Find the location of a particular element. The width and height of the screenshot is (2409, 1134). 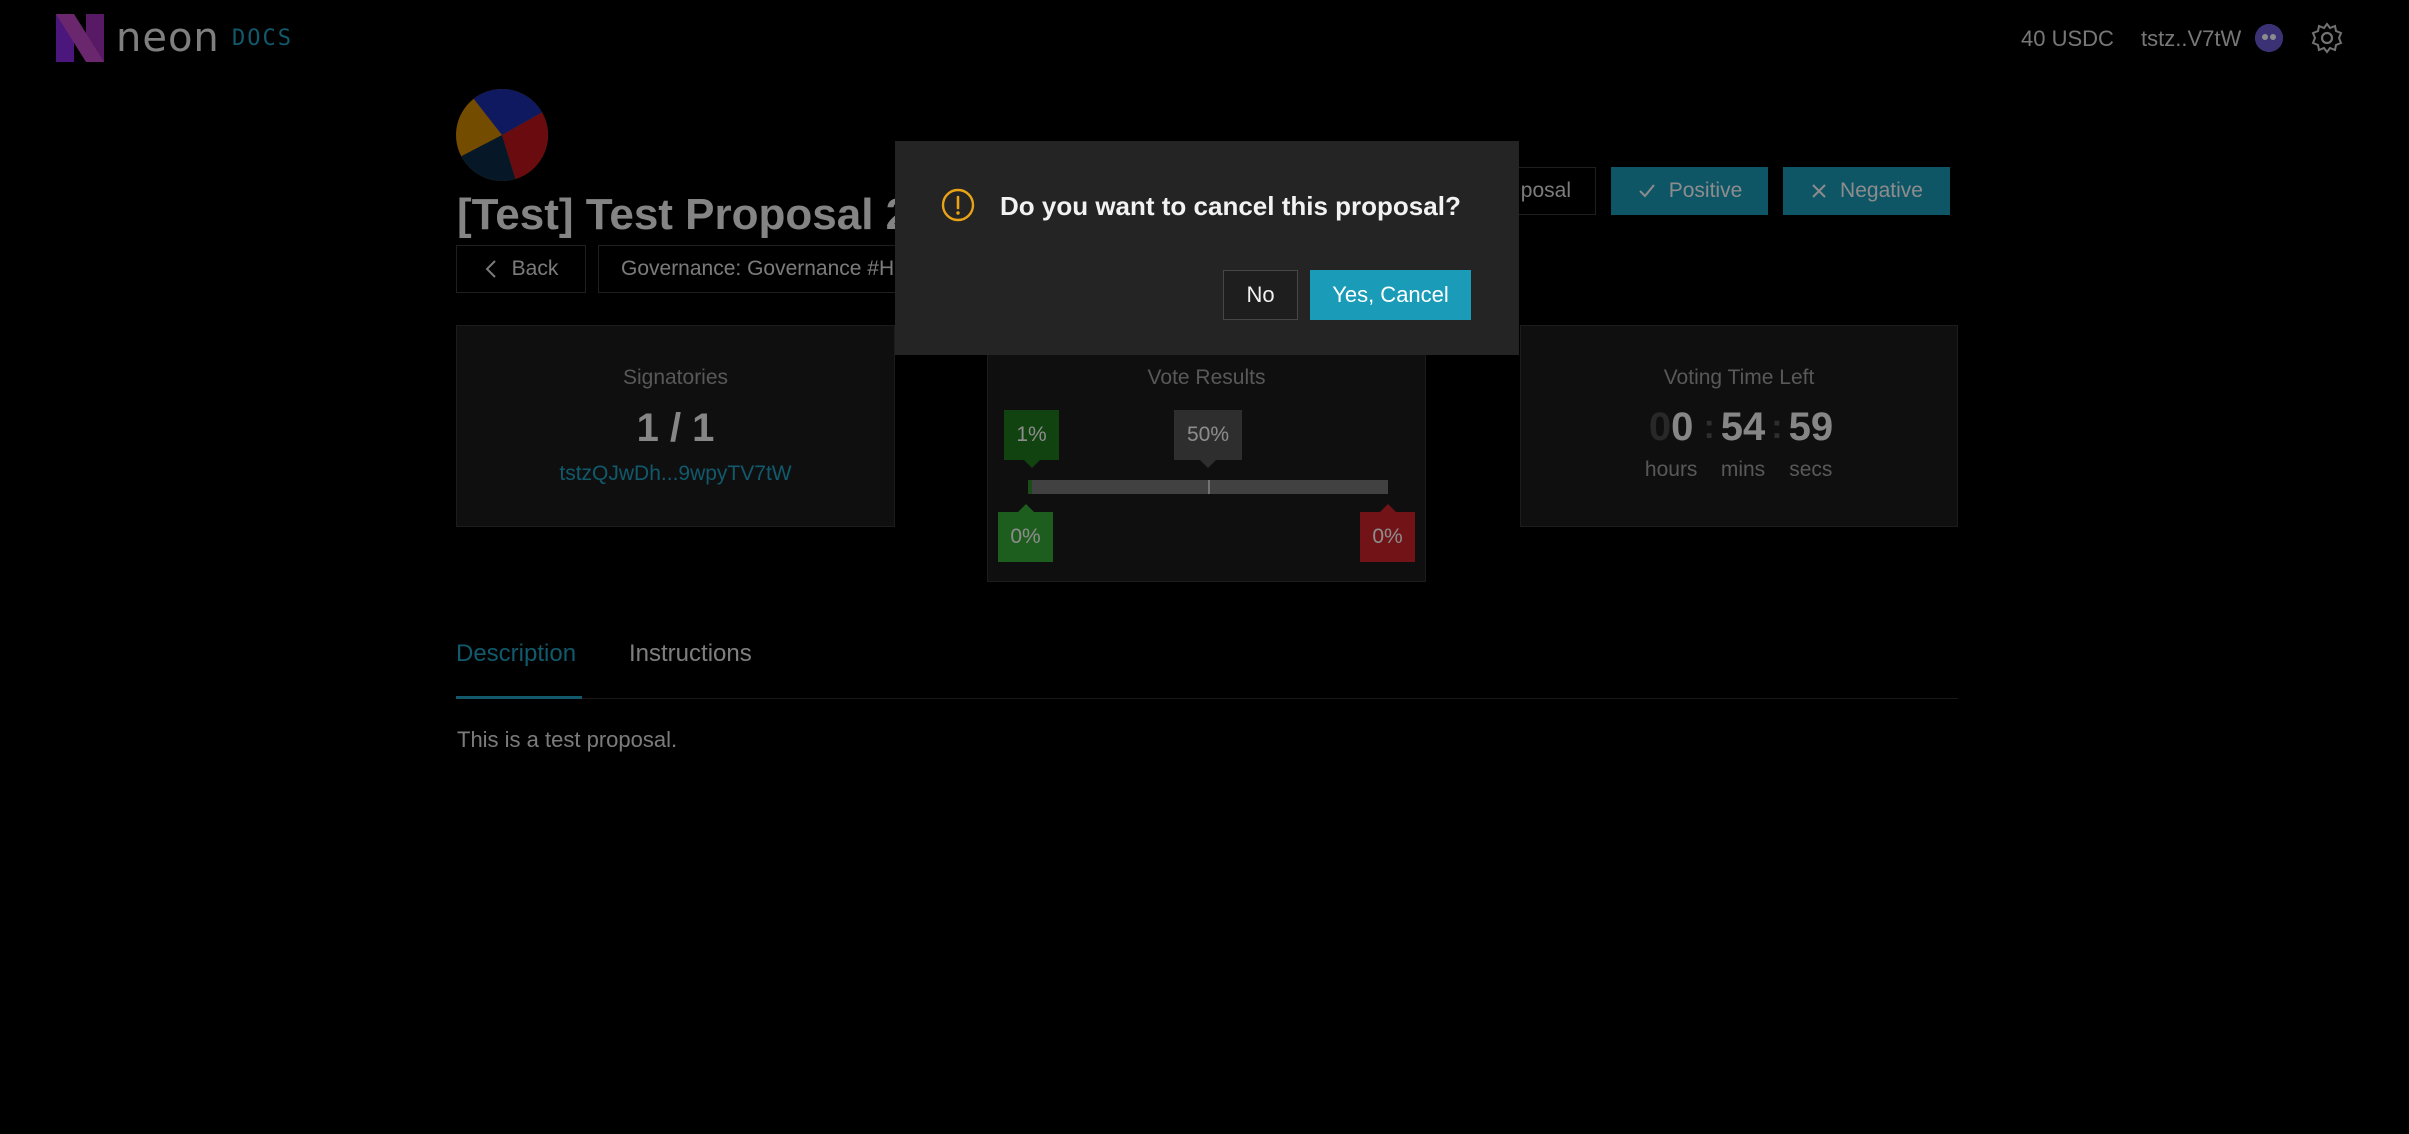

yes-cancel-button: Yes, Cancel is located at coordinates (1390, 295).